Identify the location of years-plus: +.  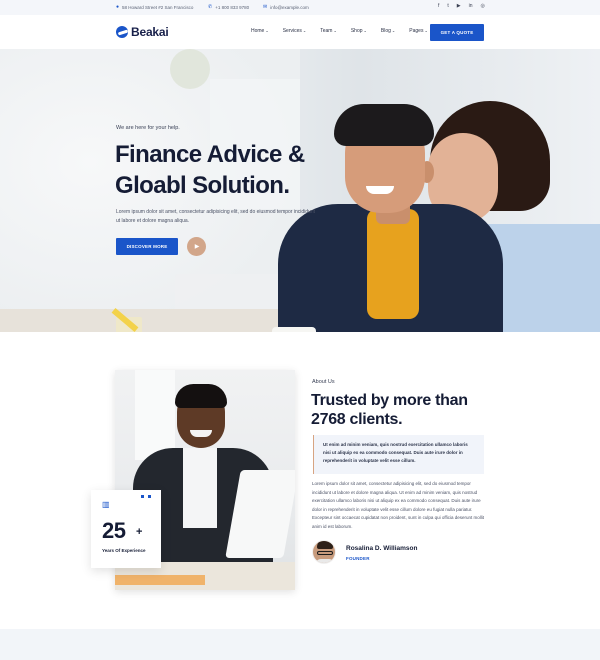
(139, 532).